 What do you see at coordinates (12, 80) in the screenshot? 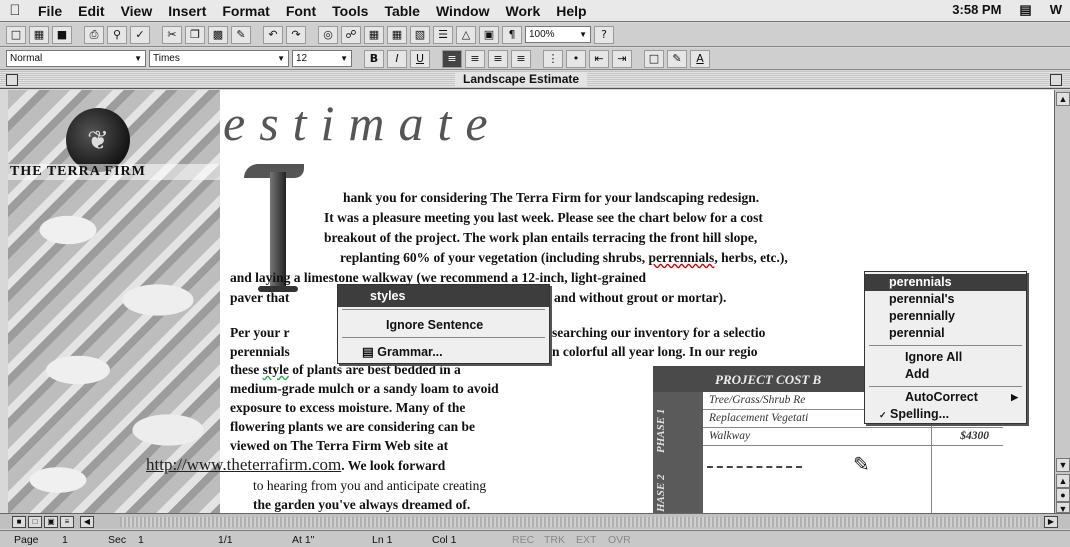
I see `close-box-icon` at bounding box center [12, 80].